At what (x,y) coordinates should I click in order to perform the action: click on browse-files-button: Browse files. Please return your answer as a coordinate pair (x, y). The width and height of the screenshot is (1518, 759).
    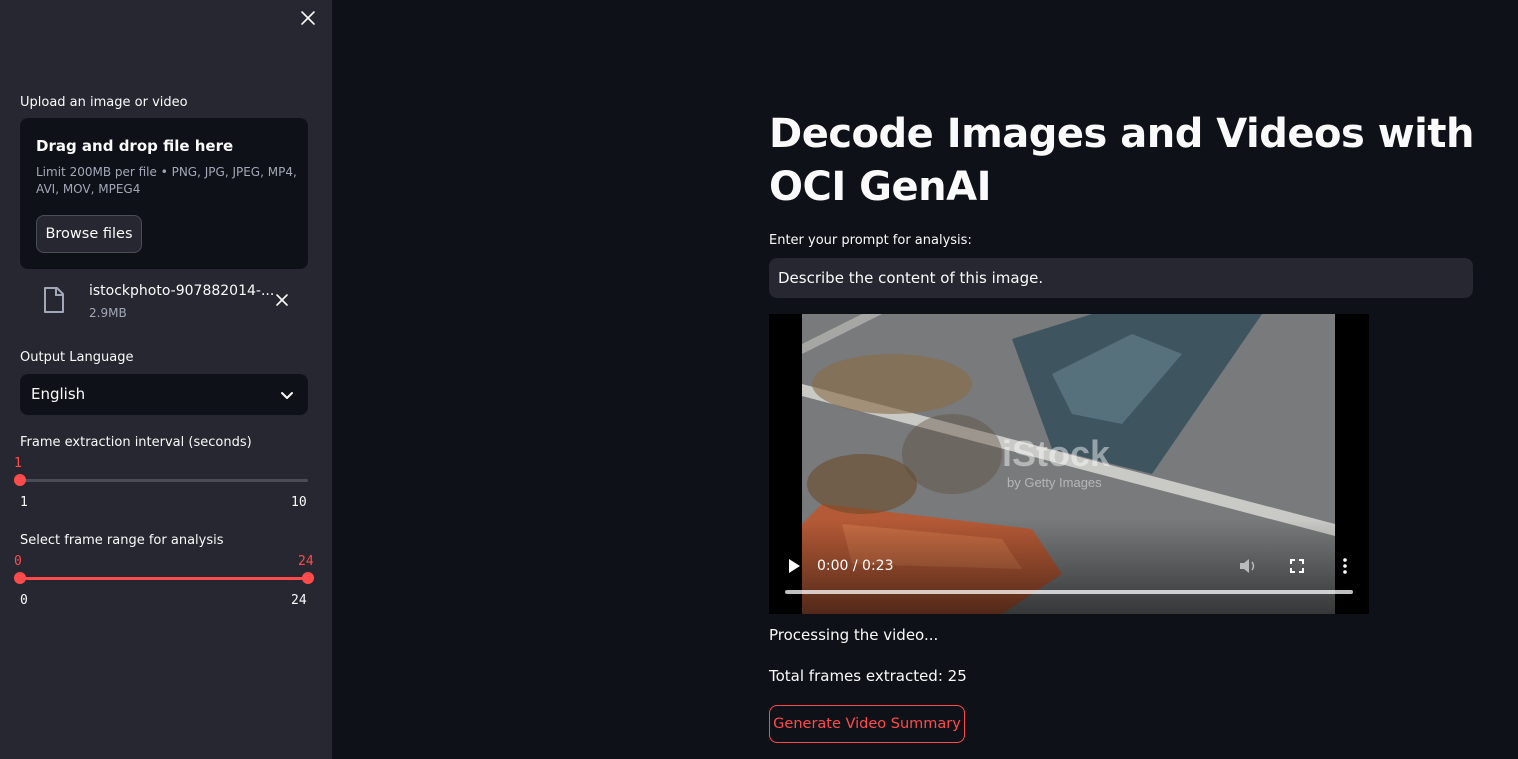
    Looking at the image, I should click on (89, 234).